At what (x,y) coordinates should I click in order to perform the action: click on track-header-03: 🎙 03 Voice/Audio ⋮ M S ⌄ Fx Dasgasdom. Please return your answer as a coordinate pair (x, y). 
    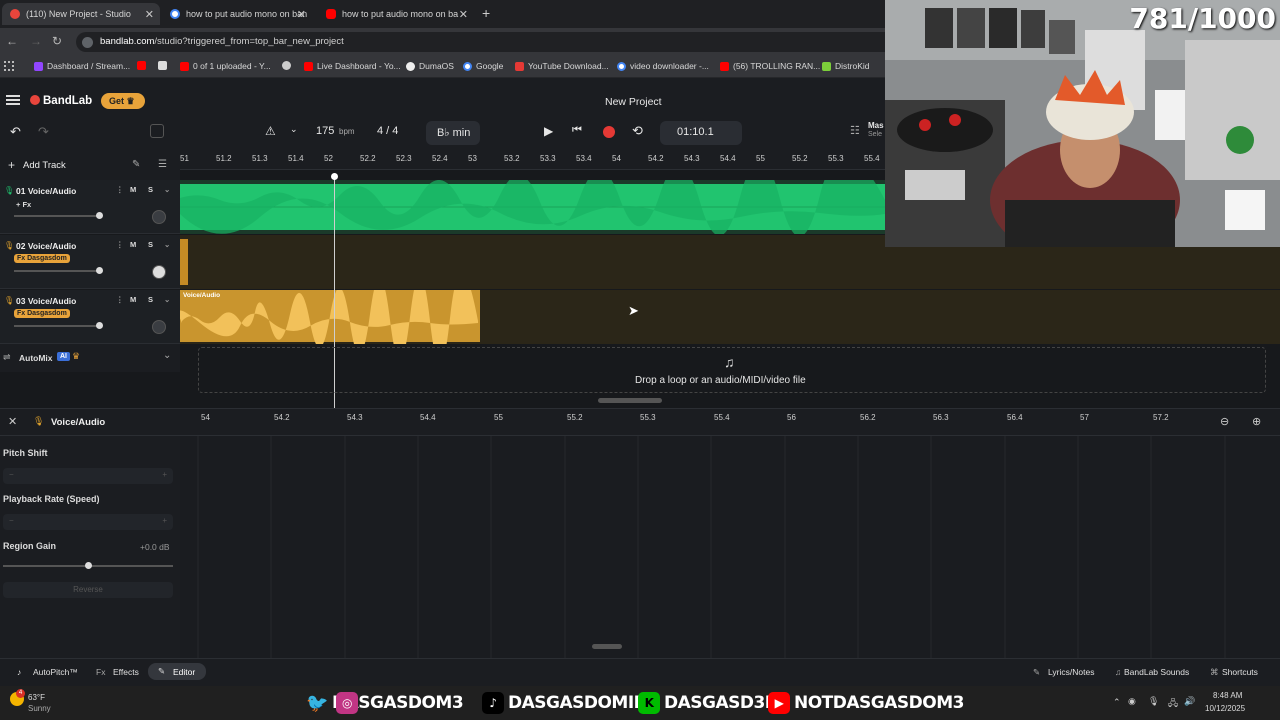
    Looking at the image, I should click on (90, 317).